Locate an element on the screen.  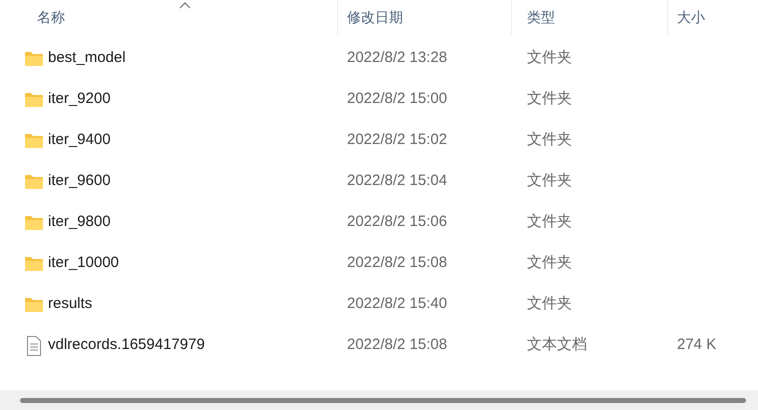
file-row: results 2022/8/2 15:40 文件夹 is located at coordinates (379, 304).